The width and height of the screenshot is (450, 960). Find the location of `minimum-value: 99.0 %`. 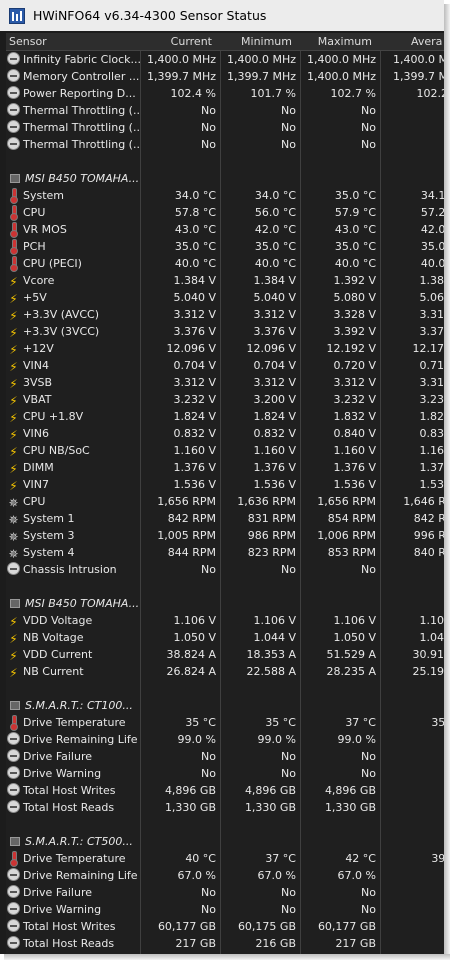

minimum-value: 99.0 % is located at coordinates (276, 739).